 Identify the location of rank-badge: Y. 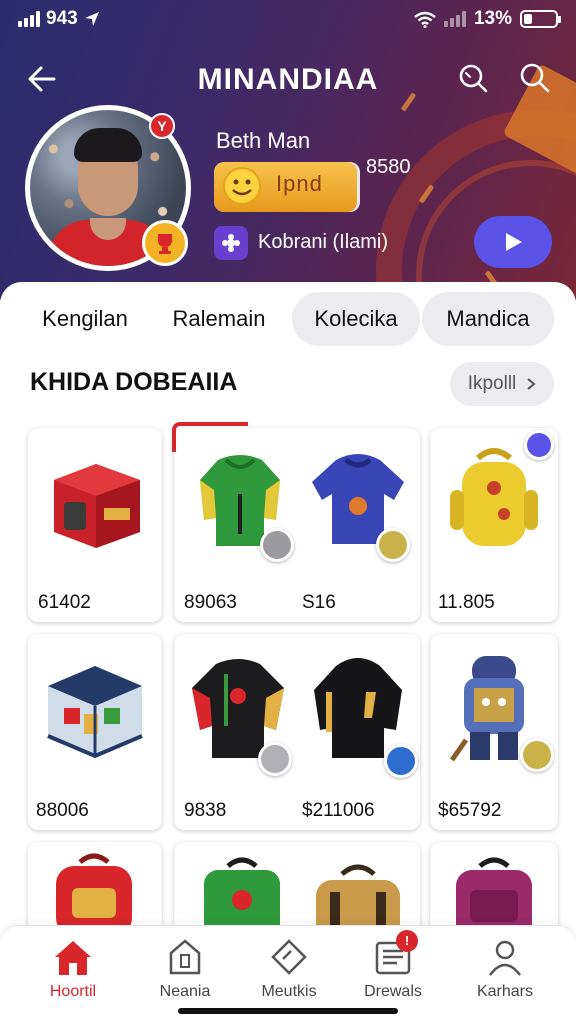
(162, 126).